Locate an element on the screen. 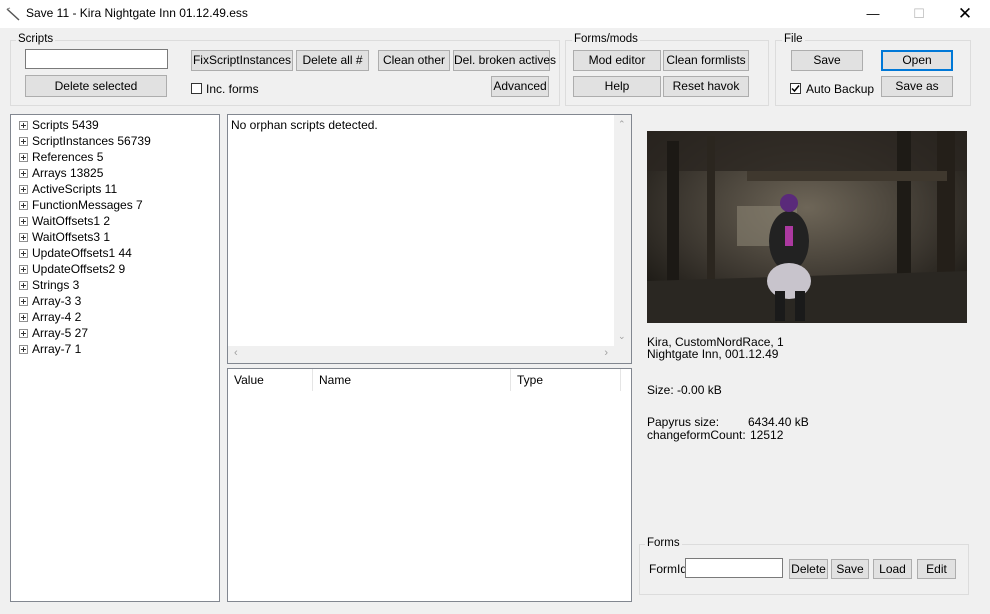 The width and height of the screenshot is (990, 614). script-filter-input is located at coordinates (96, 59).